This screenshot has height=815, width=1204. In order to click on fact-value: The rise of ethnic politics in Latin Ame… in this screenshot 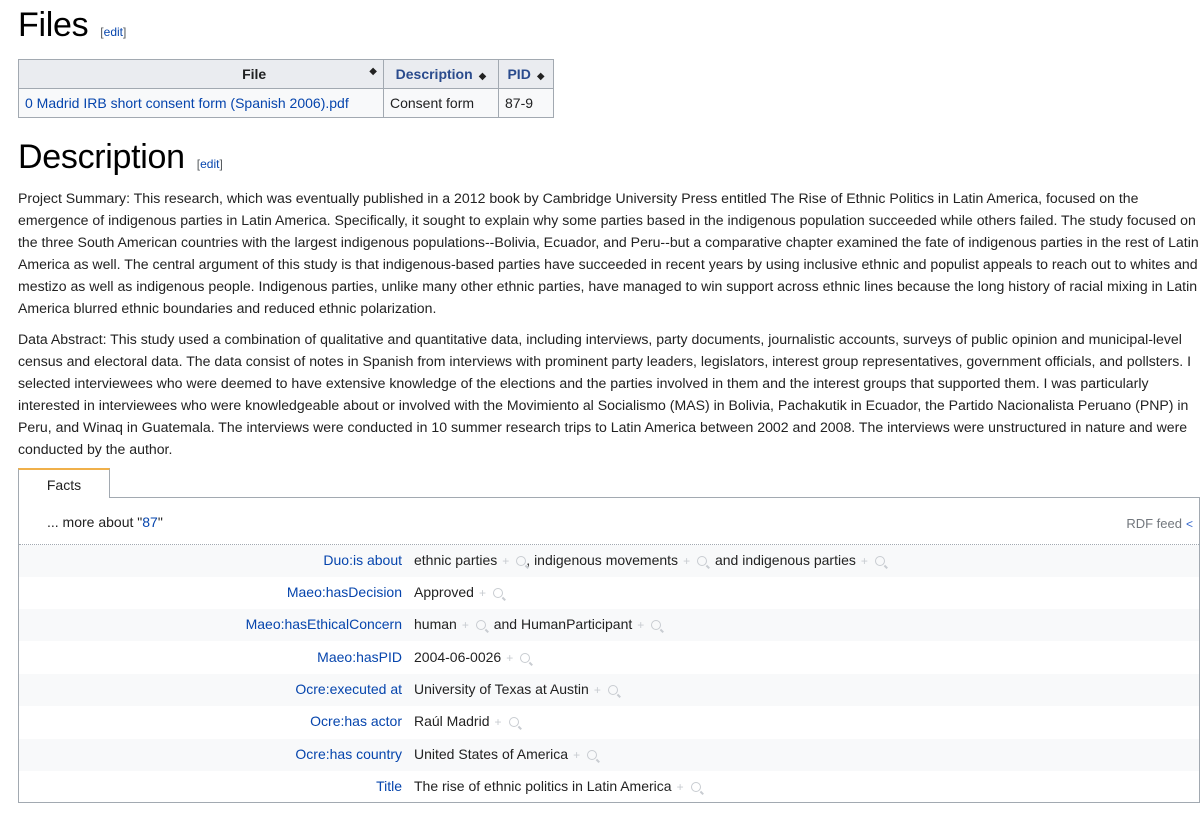, I will do `click(543, 786)`.